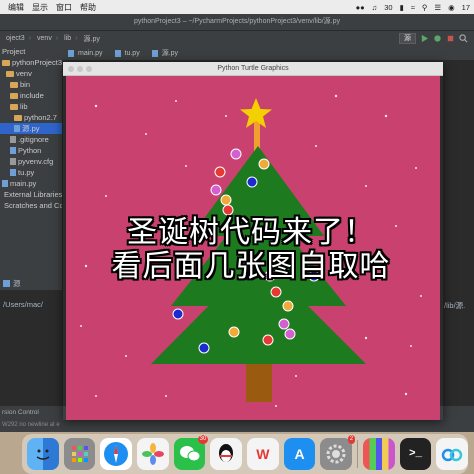  I want to click on tree-label: Project, so click(14, 51).